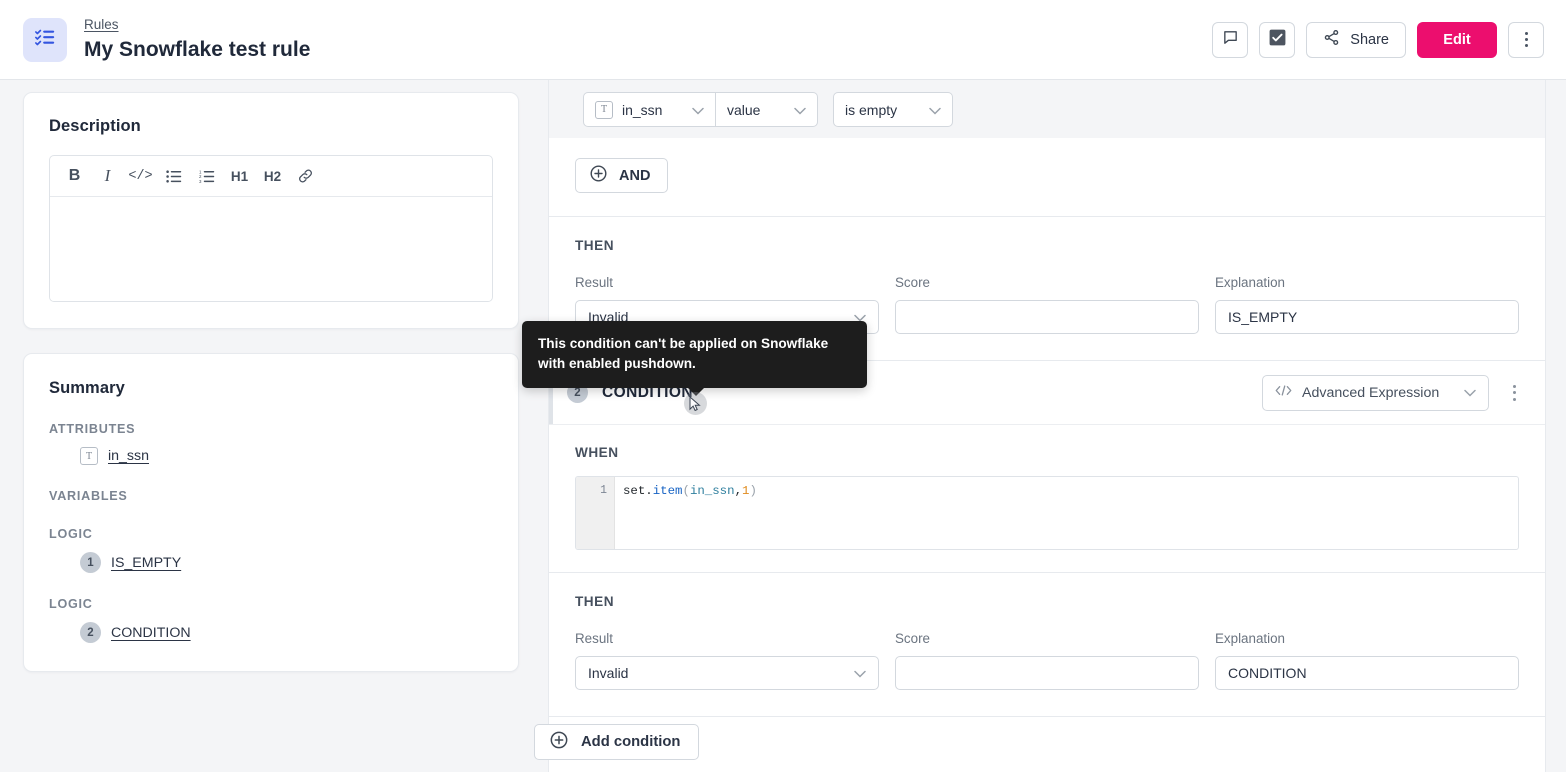 The image size is (1566, 772). I want to click on and-zone: AND, so click(1047, 177).